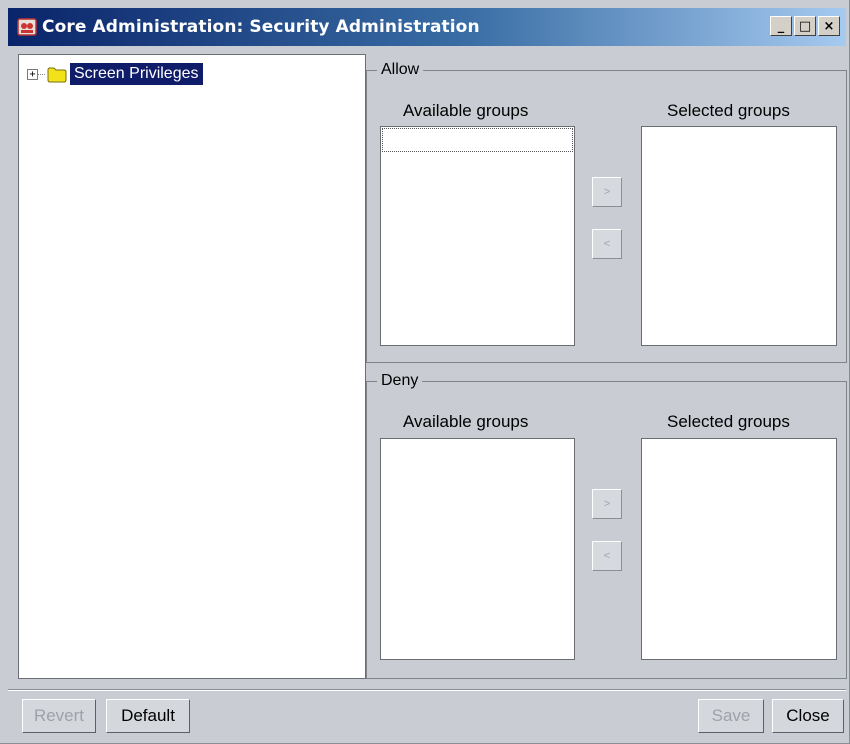 The width and height of the screenshot is (850, 744). Describe the element at coordinates (57, 74) in the screenshot. I see `folder-icon` at that location.